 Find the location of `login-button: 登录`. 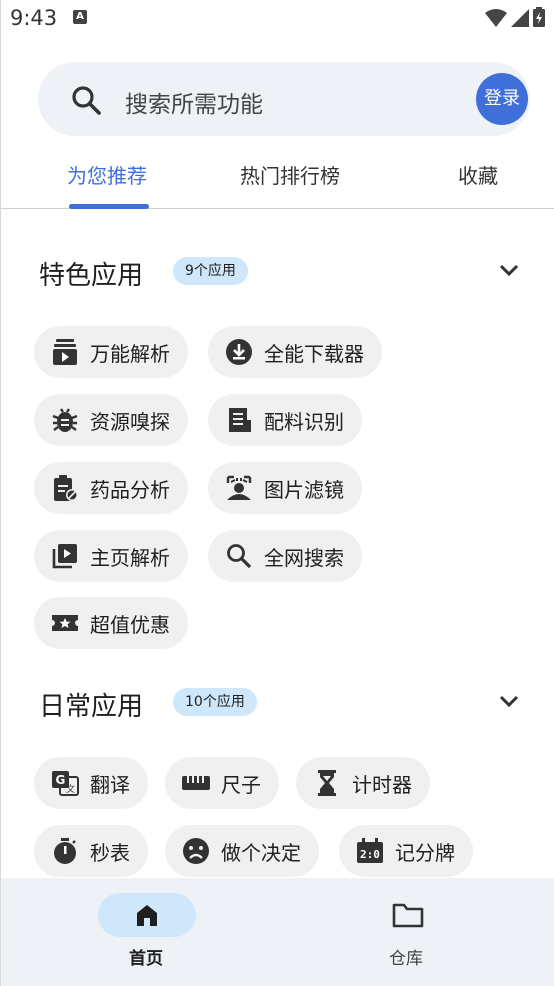

login-button: 登录 is located at coordinates (502, 99).